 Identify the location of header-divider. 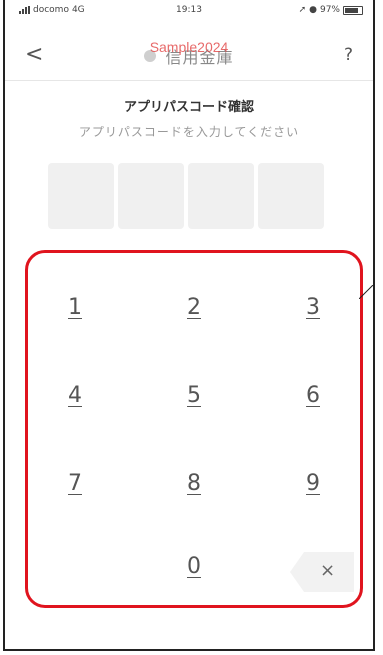
(189, 80).